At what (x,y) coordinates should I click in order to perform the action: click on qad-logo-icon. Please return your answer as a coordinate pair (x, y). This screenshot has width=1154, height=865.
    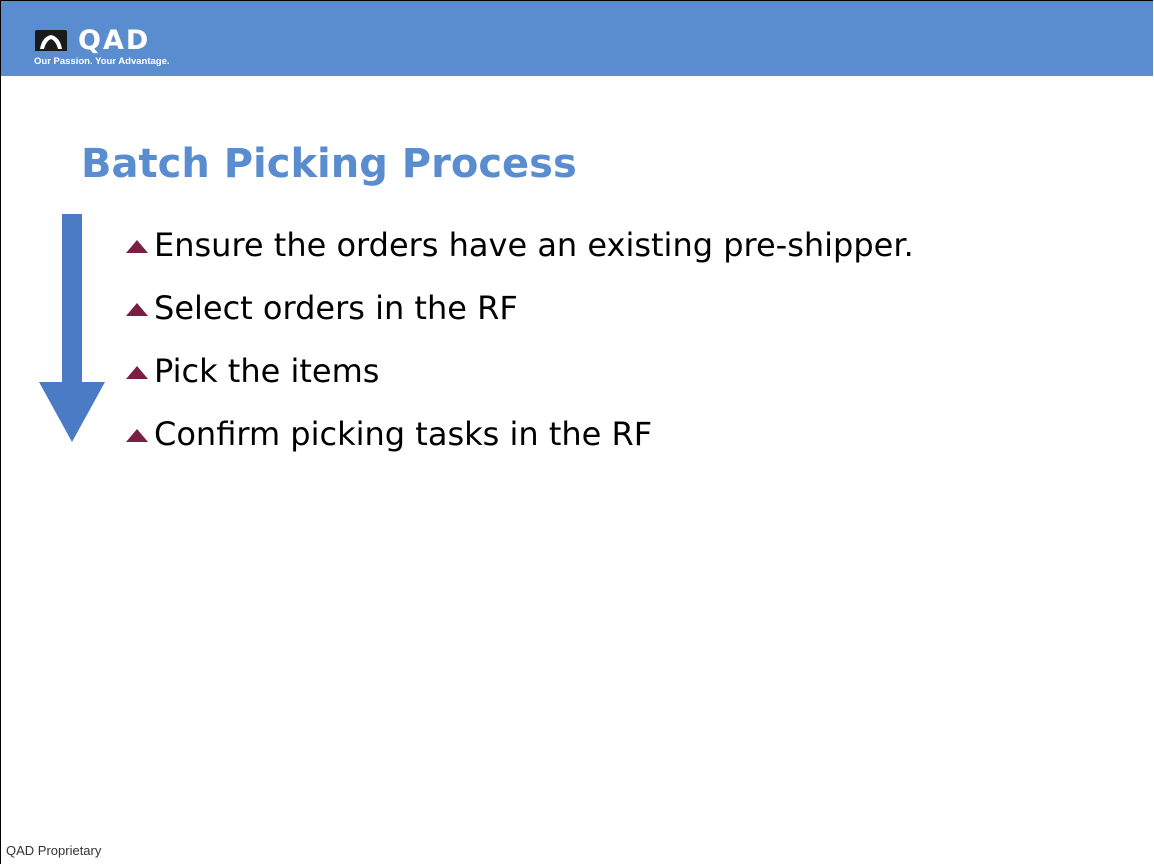
    Looking at the image, I should click on (51, 40).